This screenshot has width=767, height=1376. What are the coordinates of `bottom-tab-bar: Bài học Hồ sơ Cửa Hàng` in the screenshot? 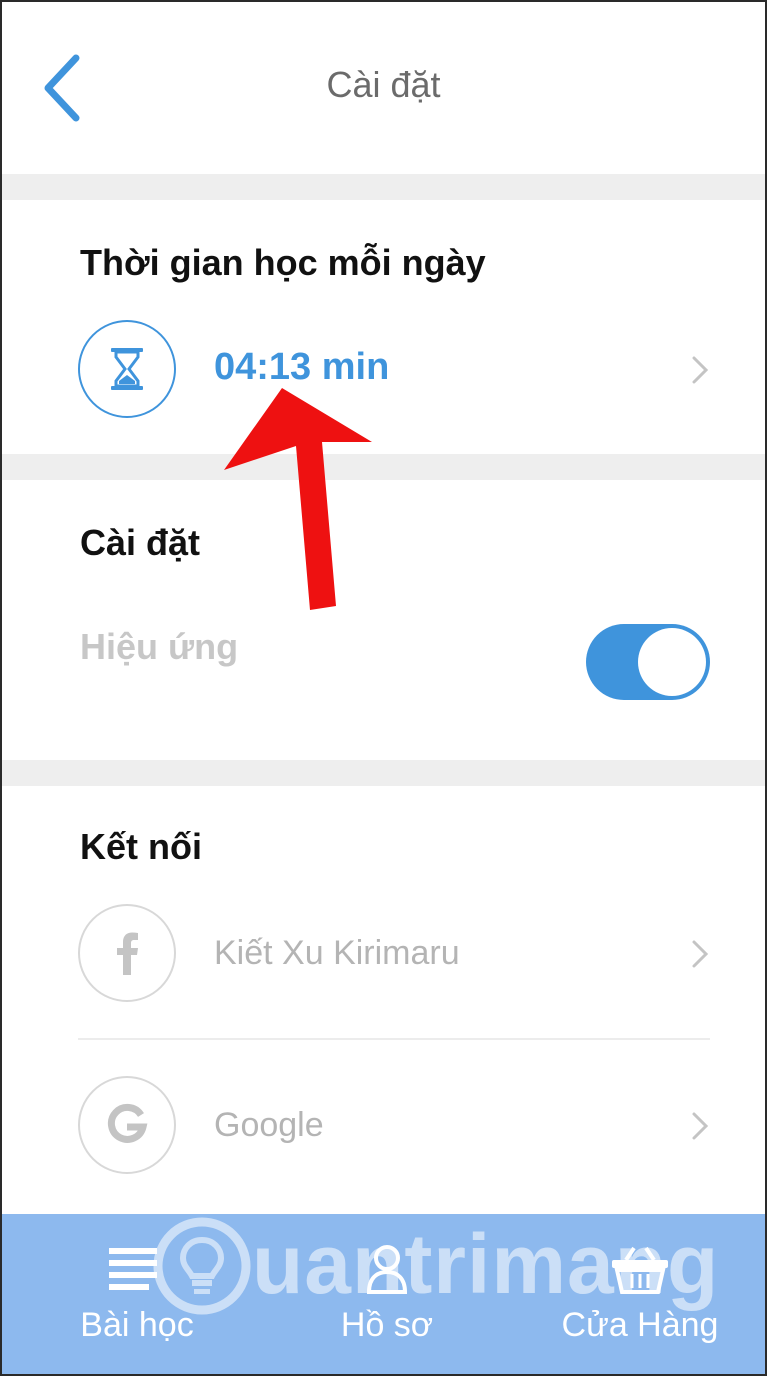 It's located at (383, 1294).